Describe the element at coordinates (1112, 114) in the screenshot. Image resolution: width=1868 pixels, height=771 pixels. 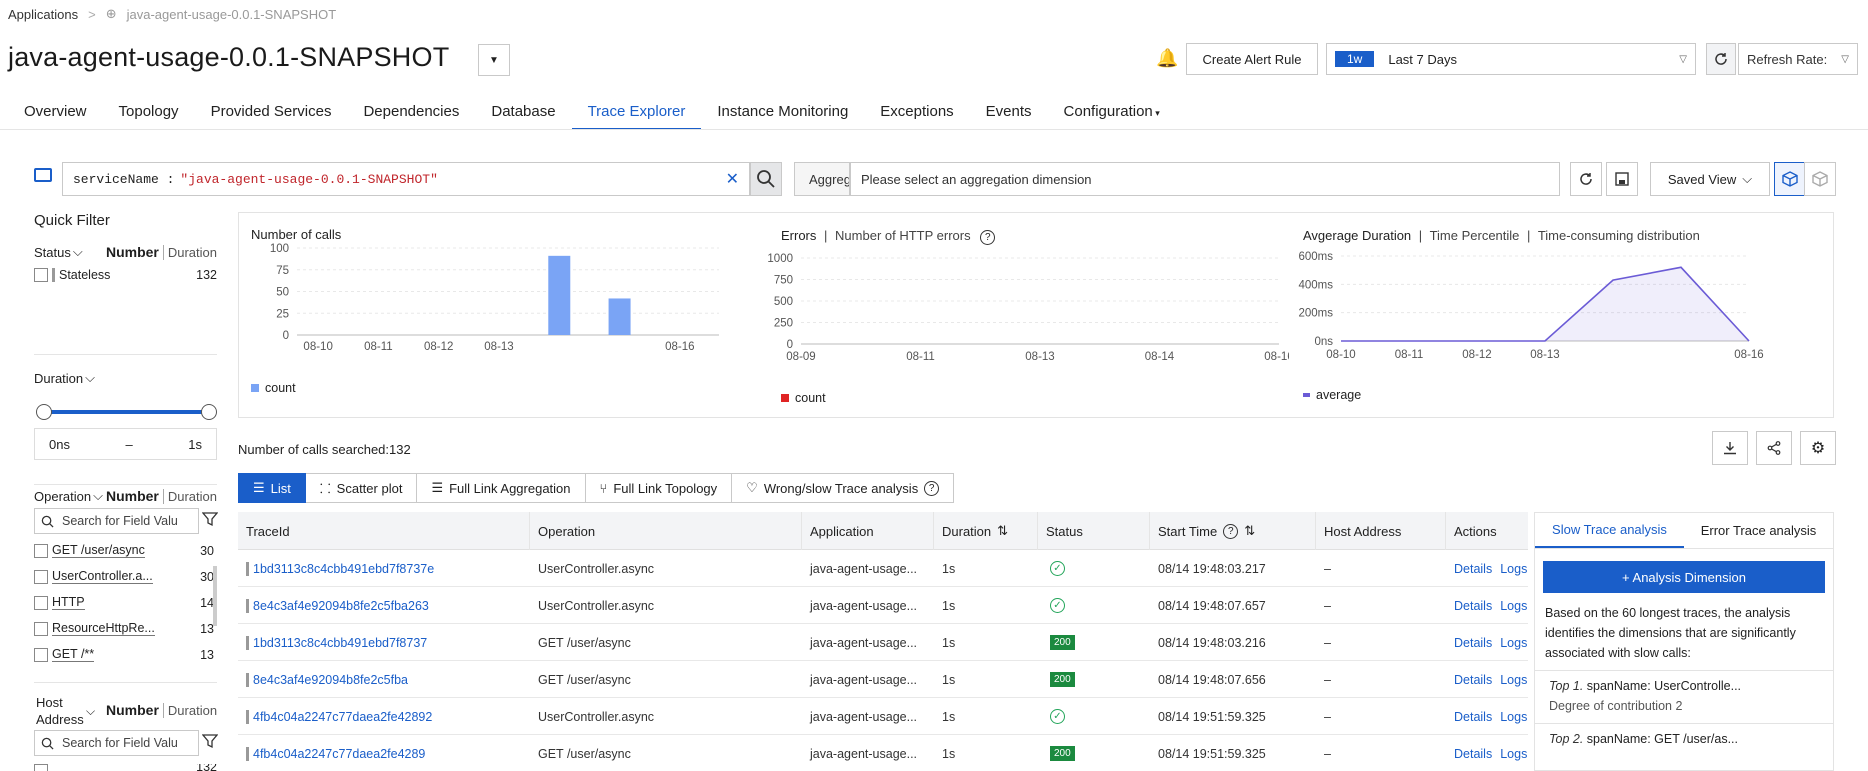
I see `tab-configuration: Configuration ▾` at that location.